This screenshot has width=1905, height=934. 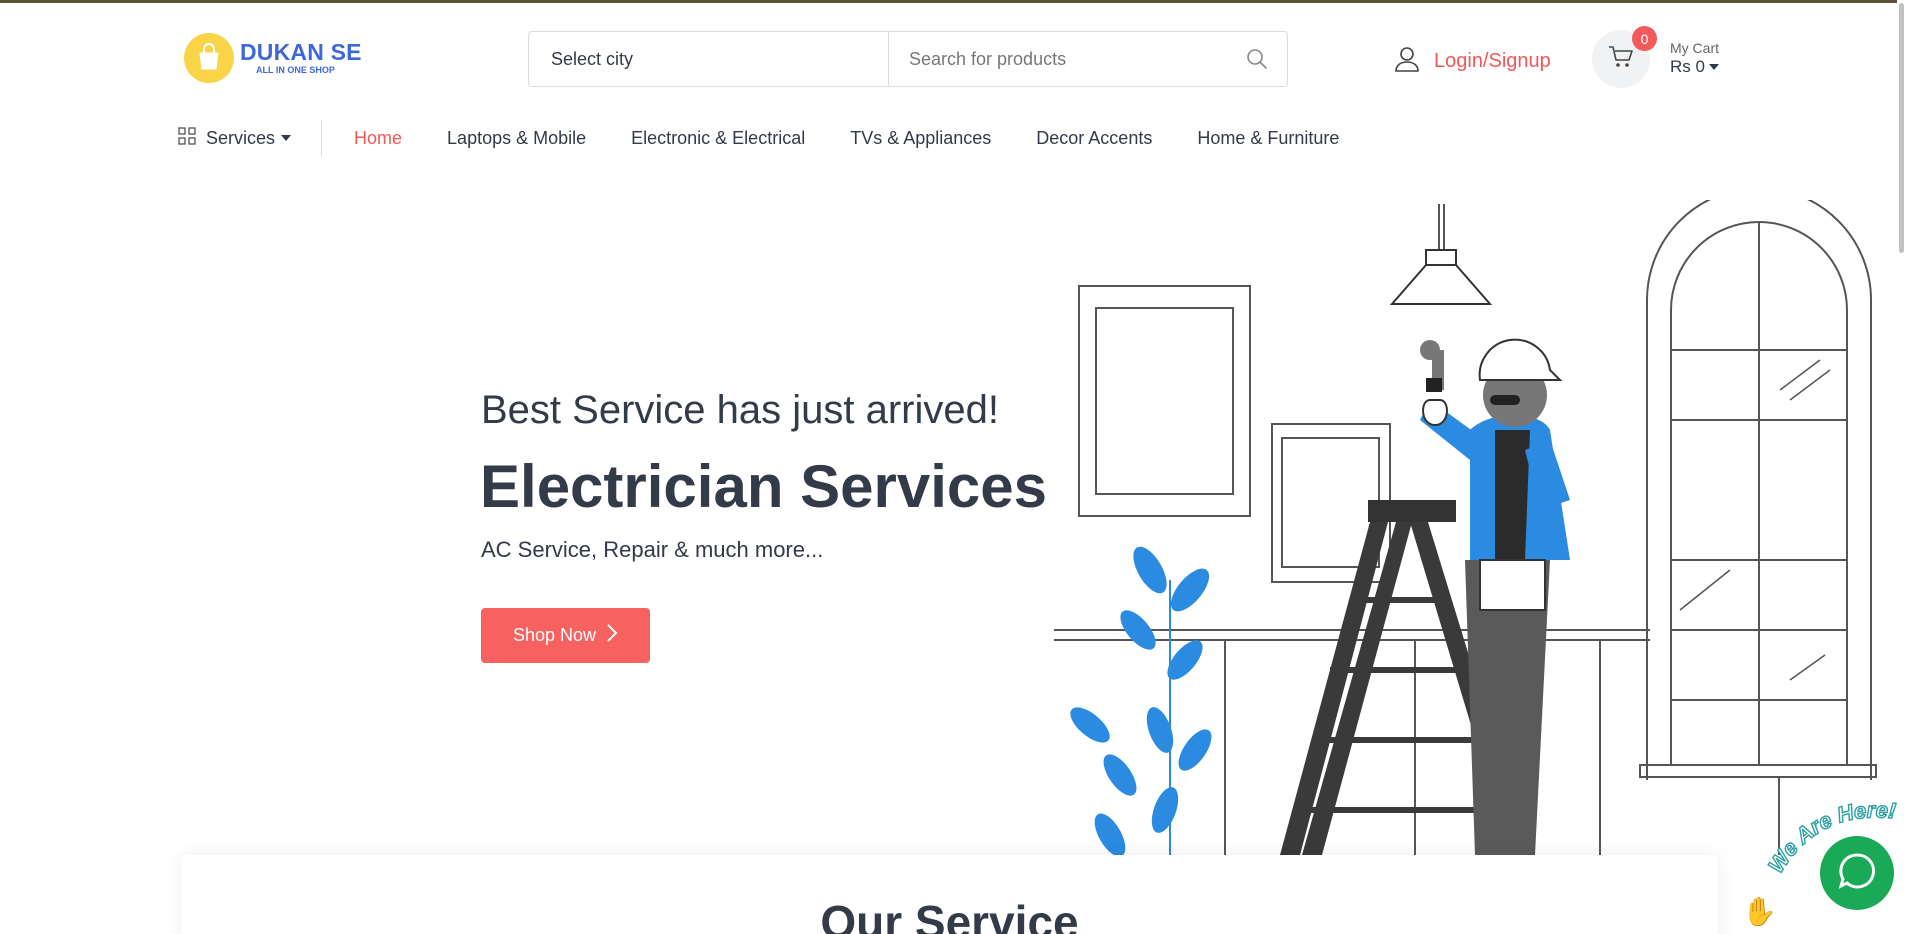 What do you see at coordinates (740, 410) in the screenshot?
I see `hero-subtitle: Best Service has just arrived!` at bounding box center [740, 410].